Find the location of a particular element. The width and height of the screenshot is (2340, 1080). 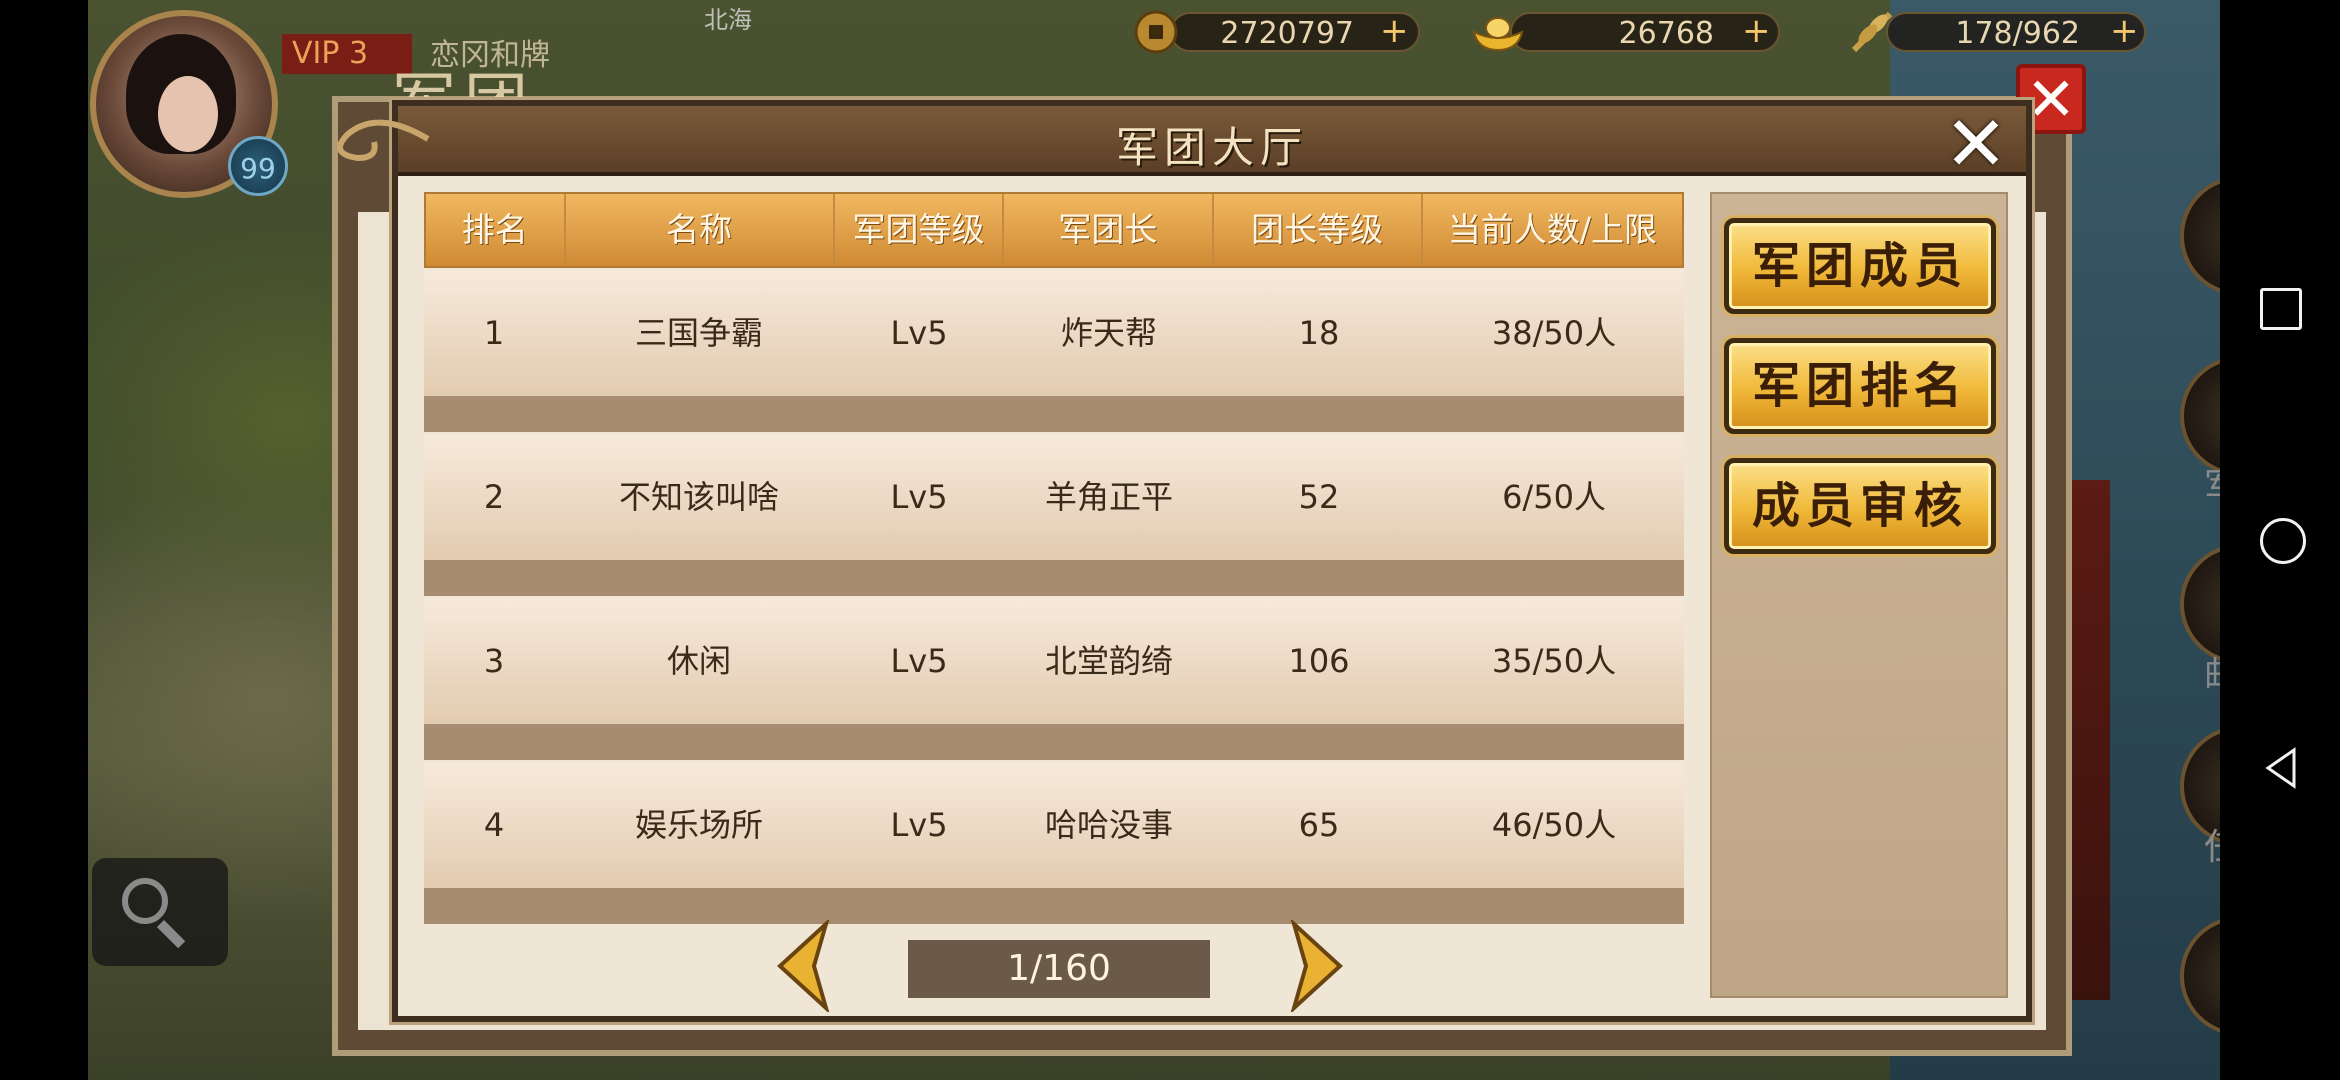

food-value: 178/962 is located at coordinates (2016, 32).